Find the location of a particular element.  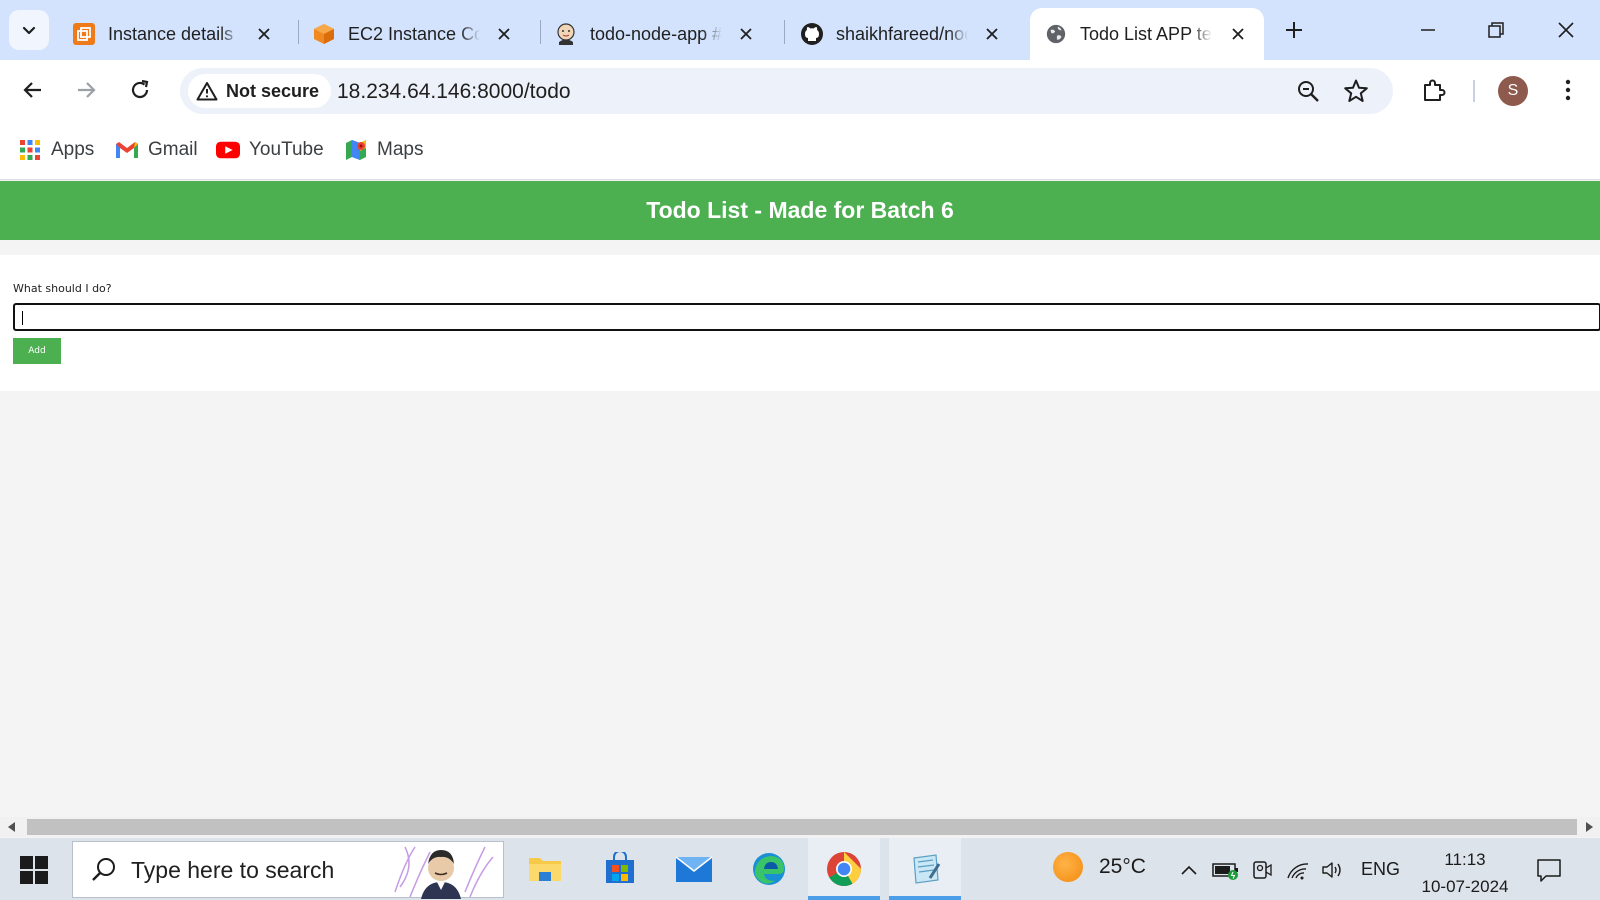

text-caret is located at coordinates (22, 318).